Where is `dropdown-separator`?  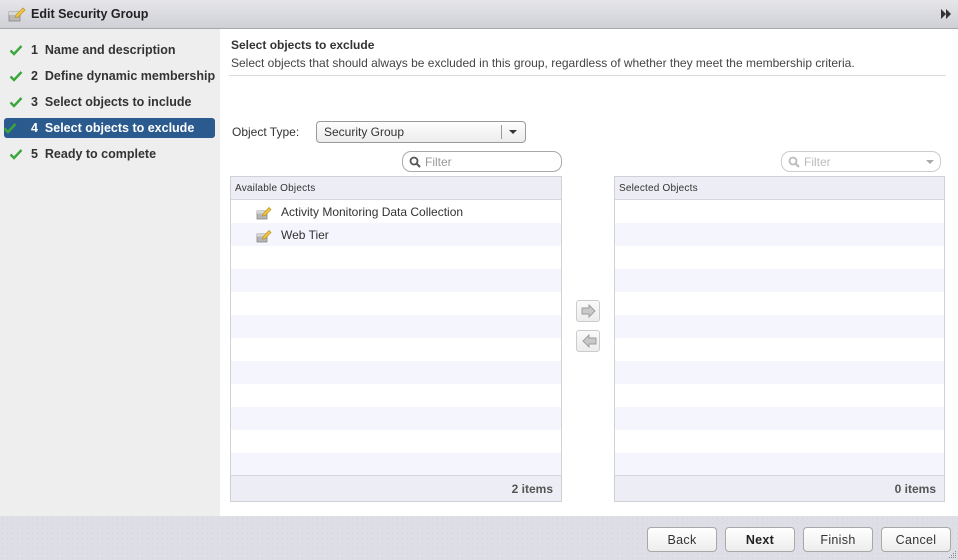 dropdown-separator is located at coordinates (501, 132).